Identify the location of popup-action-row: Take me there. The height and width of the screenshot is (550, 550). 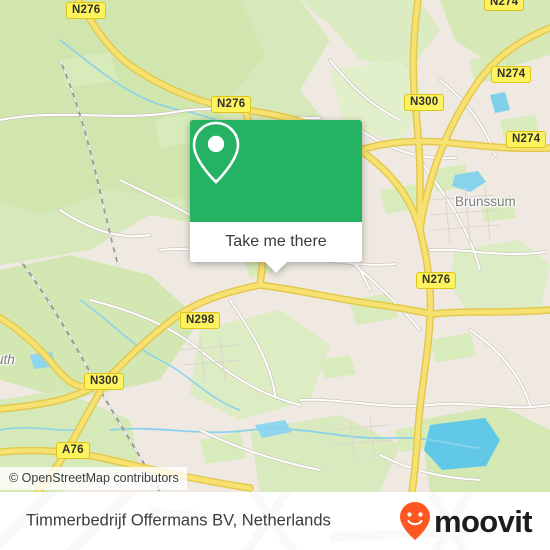
(276, 242).